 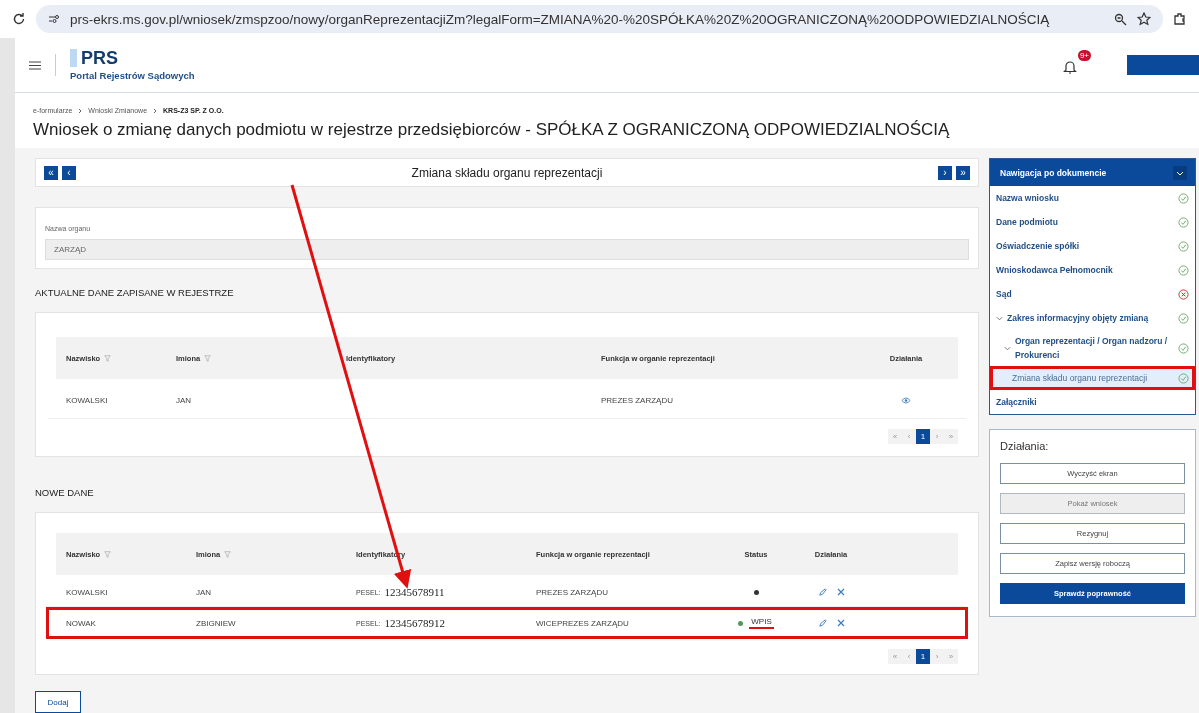 I want to click on add-button: Dodaj, so click(x=58, y=702).